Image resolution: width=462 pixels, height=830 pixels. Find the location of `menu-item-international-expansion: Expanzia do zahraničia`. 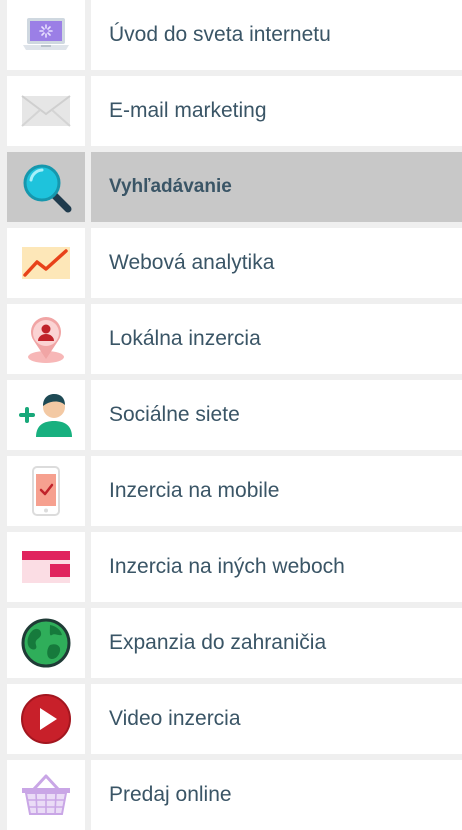

menu-item-international-expansion: Expanzia do zahraničia is located at coordinates (231, 643).